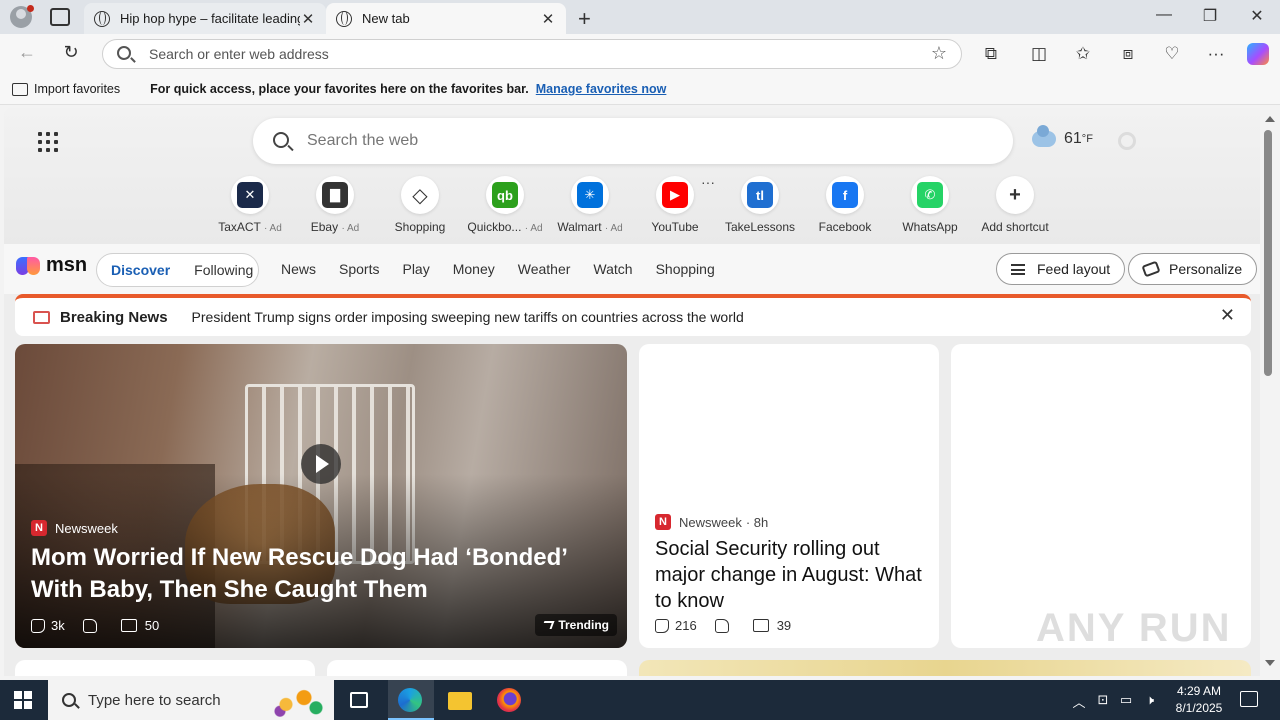 The image size is (1280, 720). Describe the element at coordinates (139, 625) in the screenshot. I see `comments-button: 50` at that location.